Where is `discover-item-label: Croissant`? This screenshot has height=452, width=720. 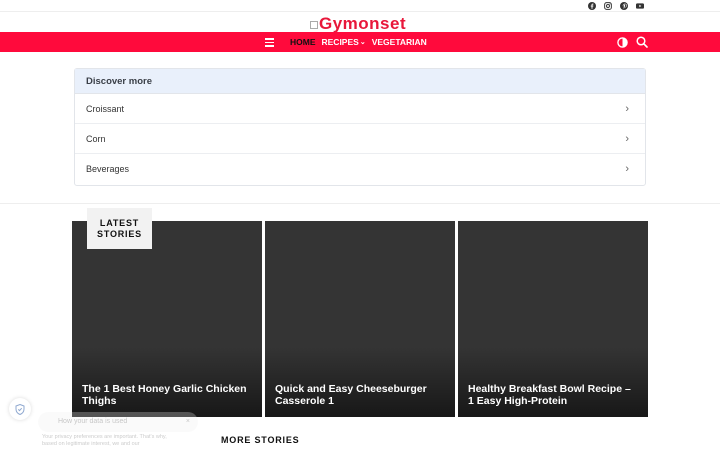
discover-item-label: Croissant is located at coordinates (105, 108).